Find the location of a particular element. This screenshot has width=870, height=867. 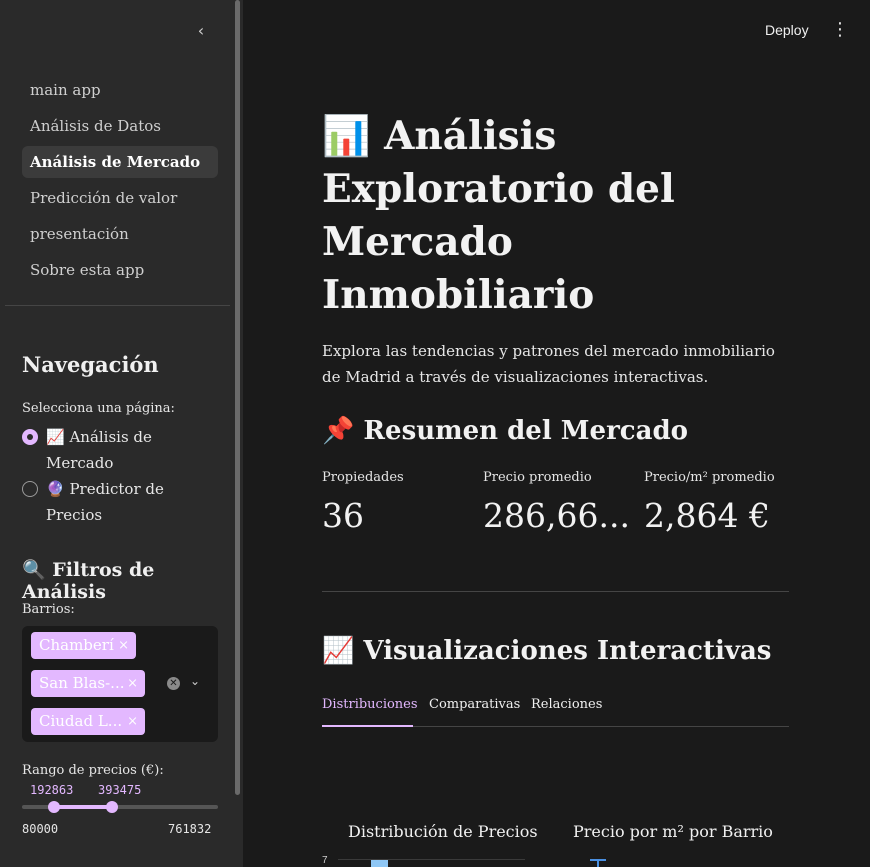

slider-fill is located at coordinates (83, 807).